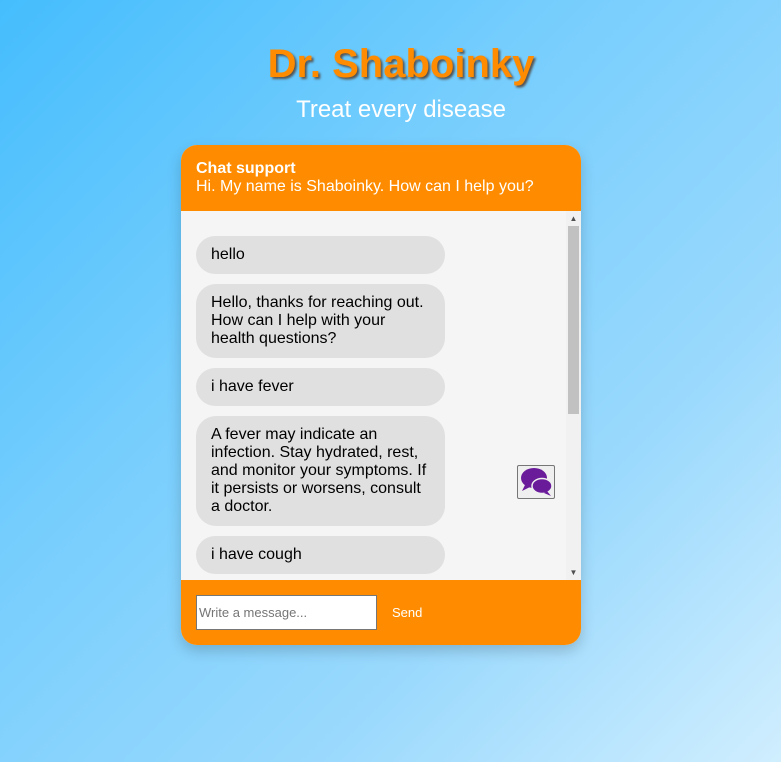  What do you see at coordinates (320, 255) in the screenshot?
I see `message-bubble: hello` at bounding box center [320, 255].